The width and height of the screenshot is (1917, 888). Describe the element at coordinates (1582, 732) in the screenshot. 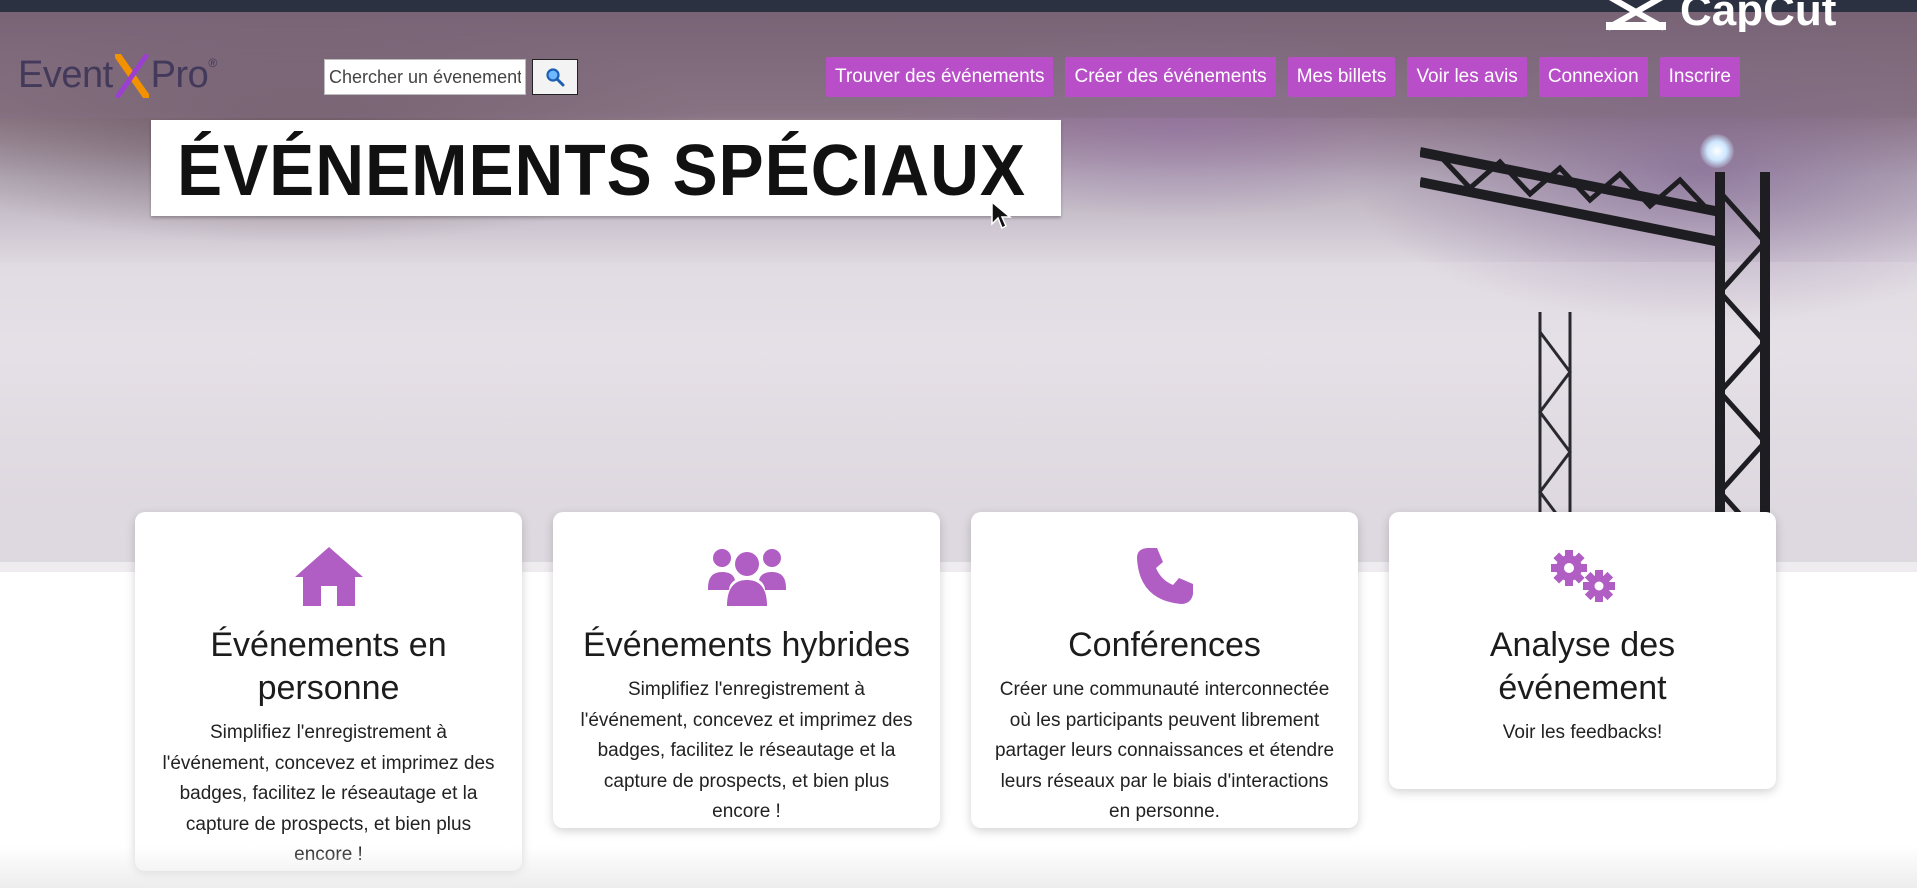

I see `card-text: Voir les feedbacks!` at that location.